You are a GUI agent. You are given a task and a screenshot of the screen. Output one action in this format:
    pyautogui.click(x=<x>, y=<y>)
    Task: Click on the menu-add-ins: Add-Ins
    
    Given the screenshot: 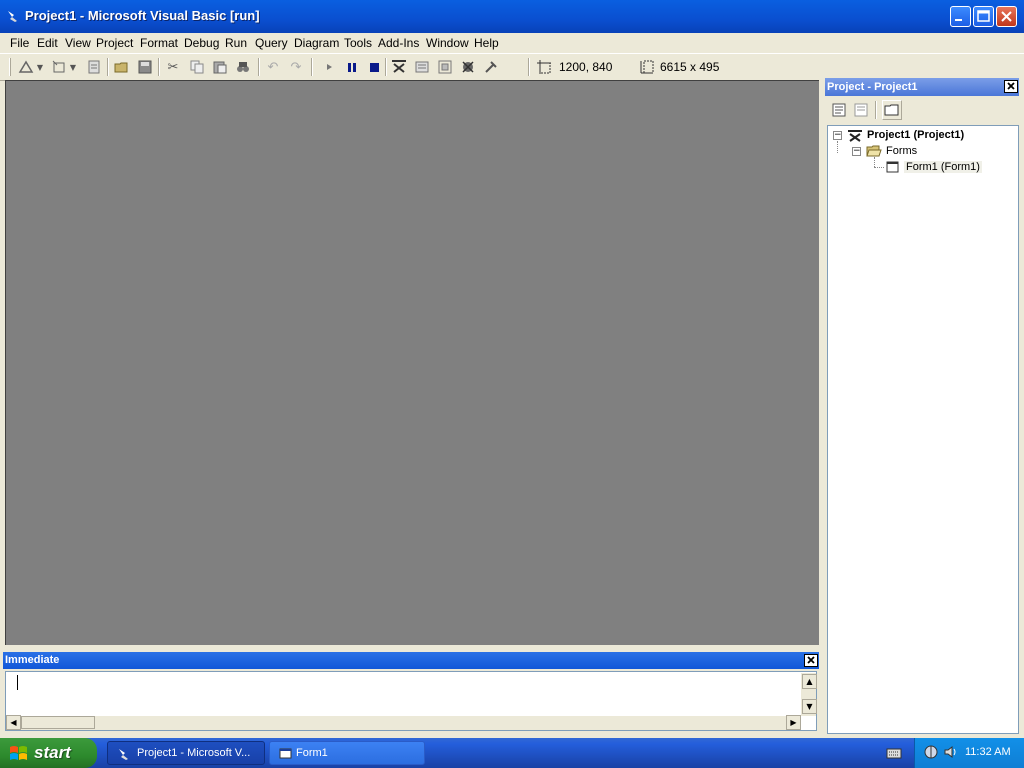 What is the action you would take?
    pyautogui.click(x=398, y=43)
    